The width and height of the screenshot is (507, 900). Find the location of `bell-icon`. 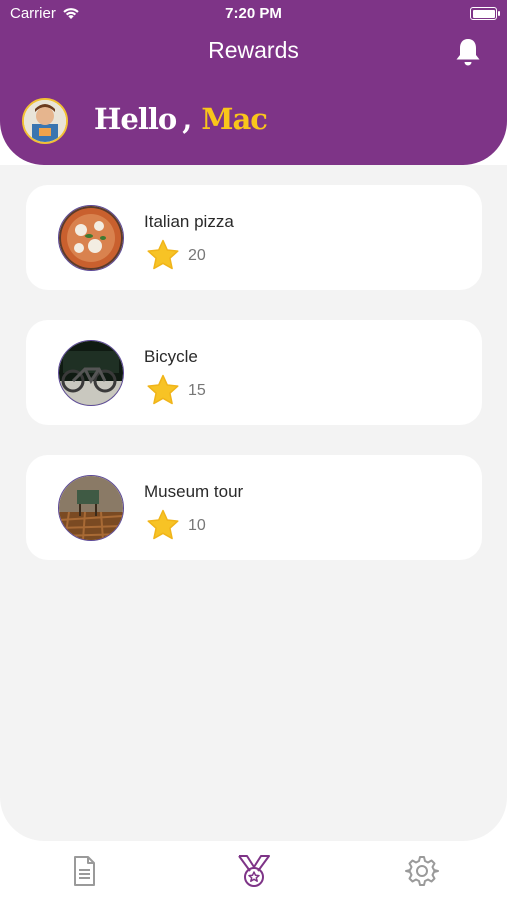

bell-icon is located at coordinates (468, 52).